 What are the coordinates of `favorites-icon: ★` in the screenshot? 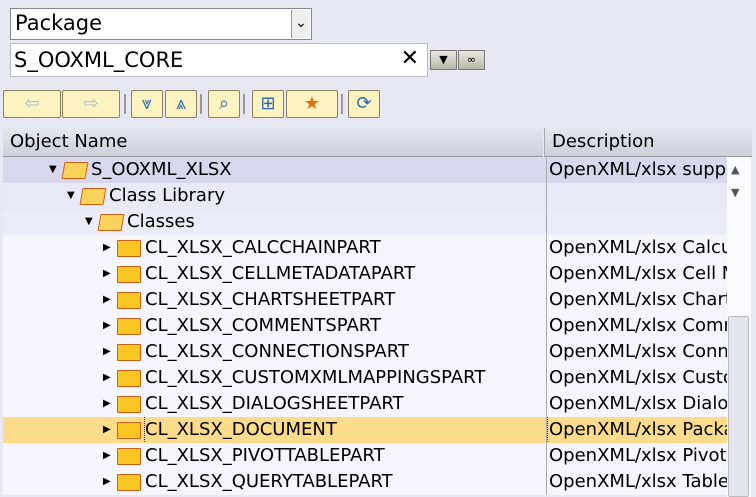 It's located at (312, 103).